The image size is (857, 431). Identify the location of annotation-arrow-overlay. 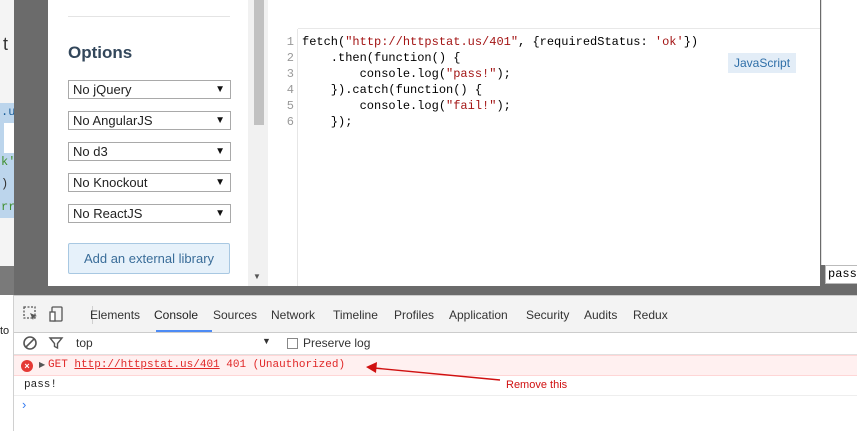
(433, 371).